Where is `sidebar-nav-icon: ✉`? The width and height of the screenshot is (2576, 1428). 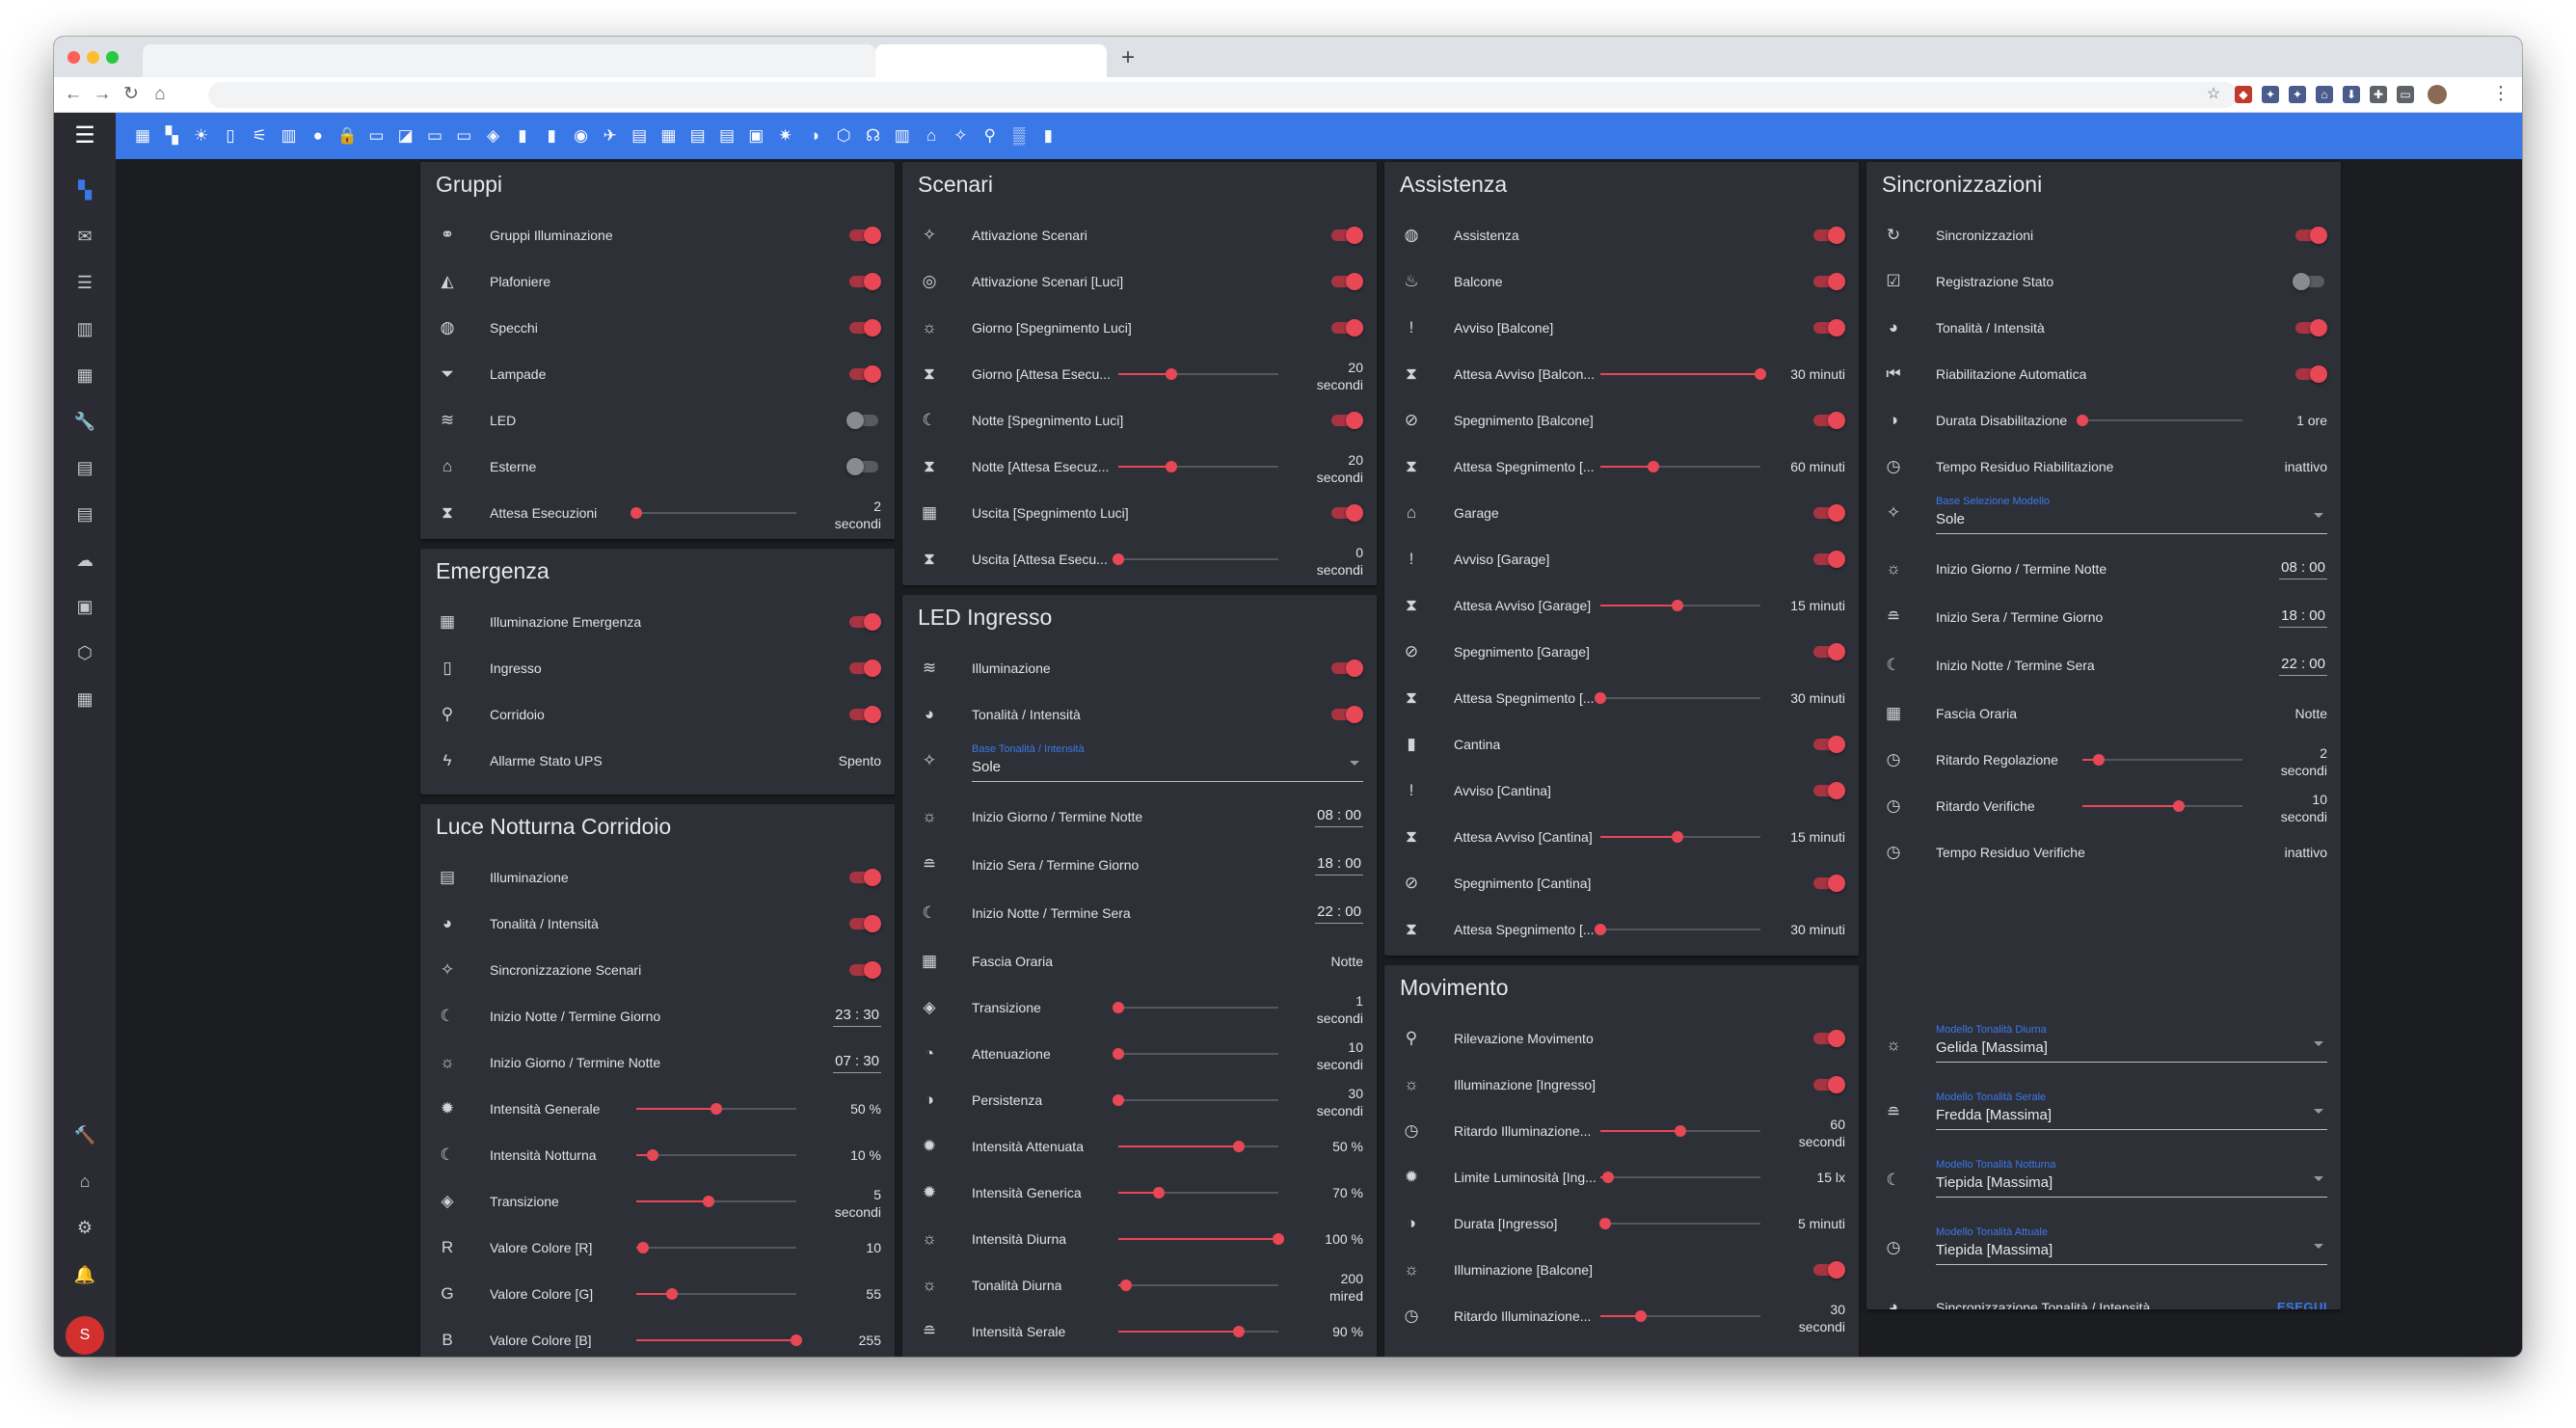
sidebar-nav-icon: ✉ is located at coordinates (85, 236).